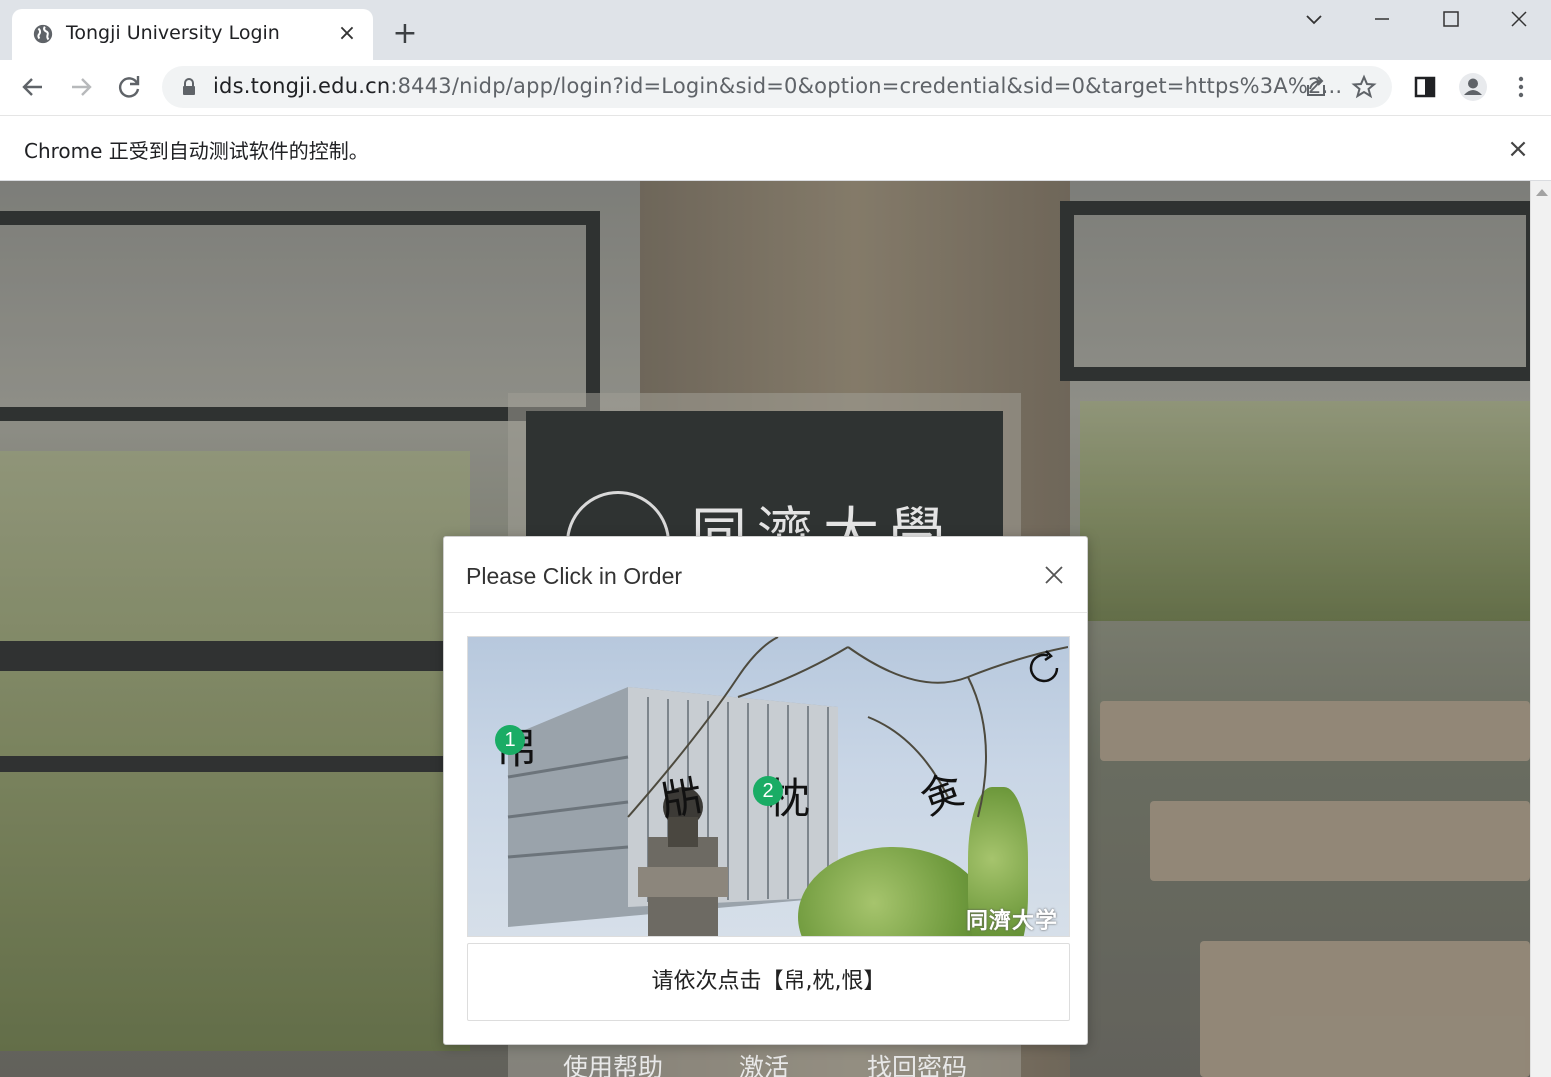 Image resolution: width=1551 pixels, height=1077 pixels. What do you see at coordinates (1364, 87) in the screenshot?
I see `bookmark-star-icon` at bounding box center [1364, 87].